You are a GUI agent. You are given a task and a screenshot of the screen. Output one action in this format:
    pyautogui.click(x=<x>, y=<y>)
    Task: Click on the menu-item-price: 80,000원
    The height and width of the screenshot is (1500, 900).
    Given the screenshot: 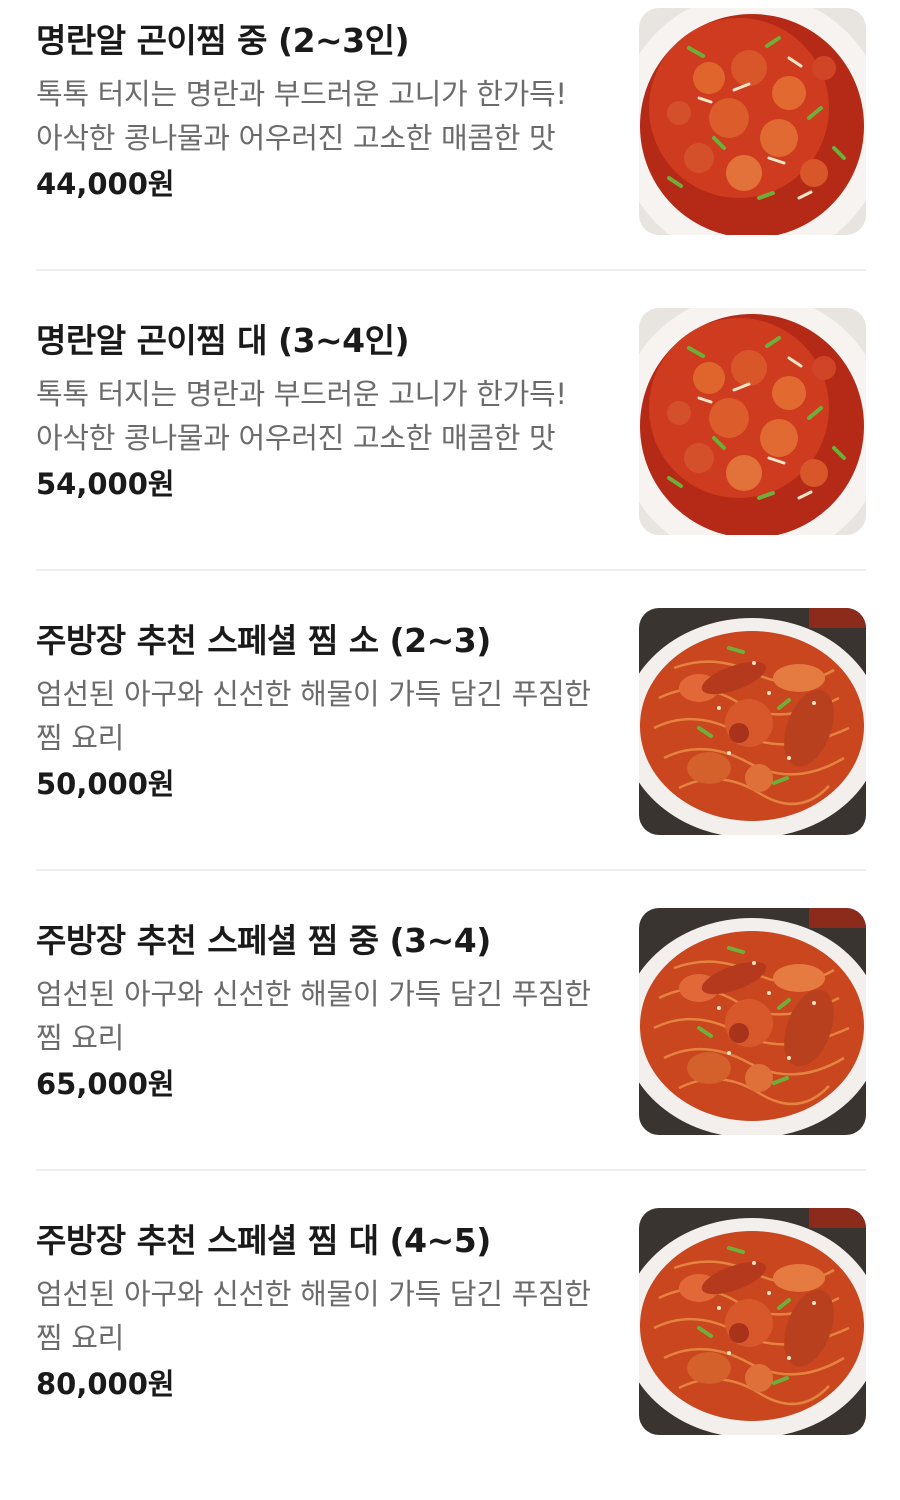 What is the action you would take?
    pyautogui.click(x=105, y=1384)
    